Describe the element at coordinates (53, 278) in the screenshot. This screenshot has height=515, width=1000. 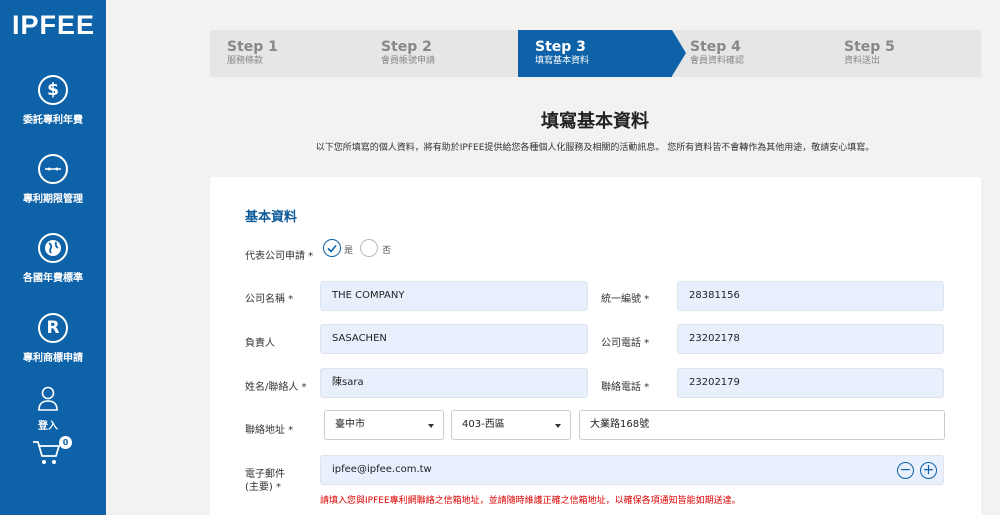
I see `sidebar-item-label: 各國年費標準` at that location.